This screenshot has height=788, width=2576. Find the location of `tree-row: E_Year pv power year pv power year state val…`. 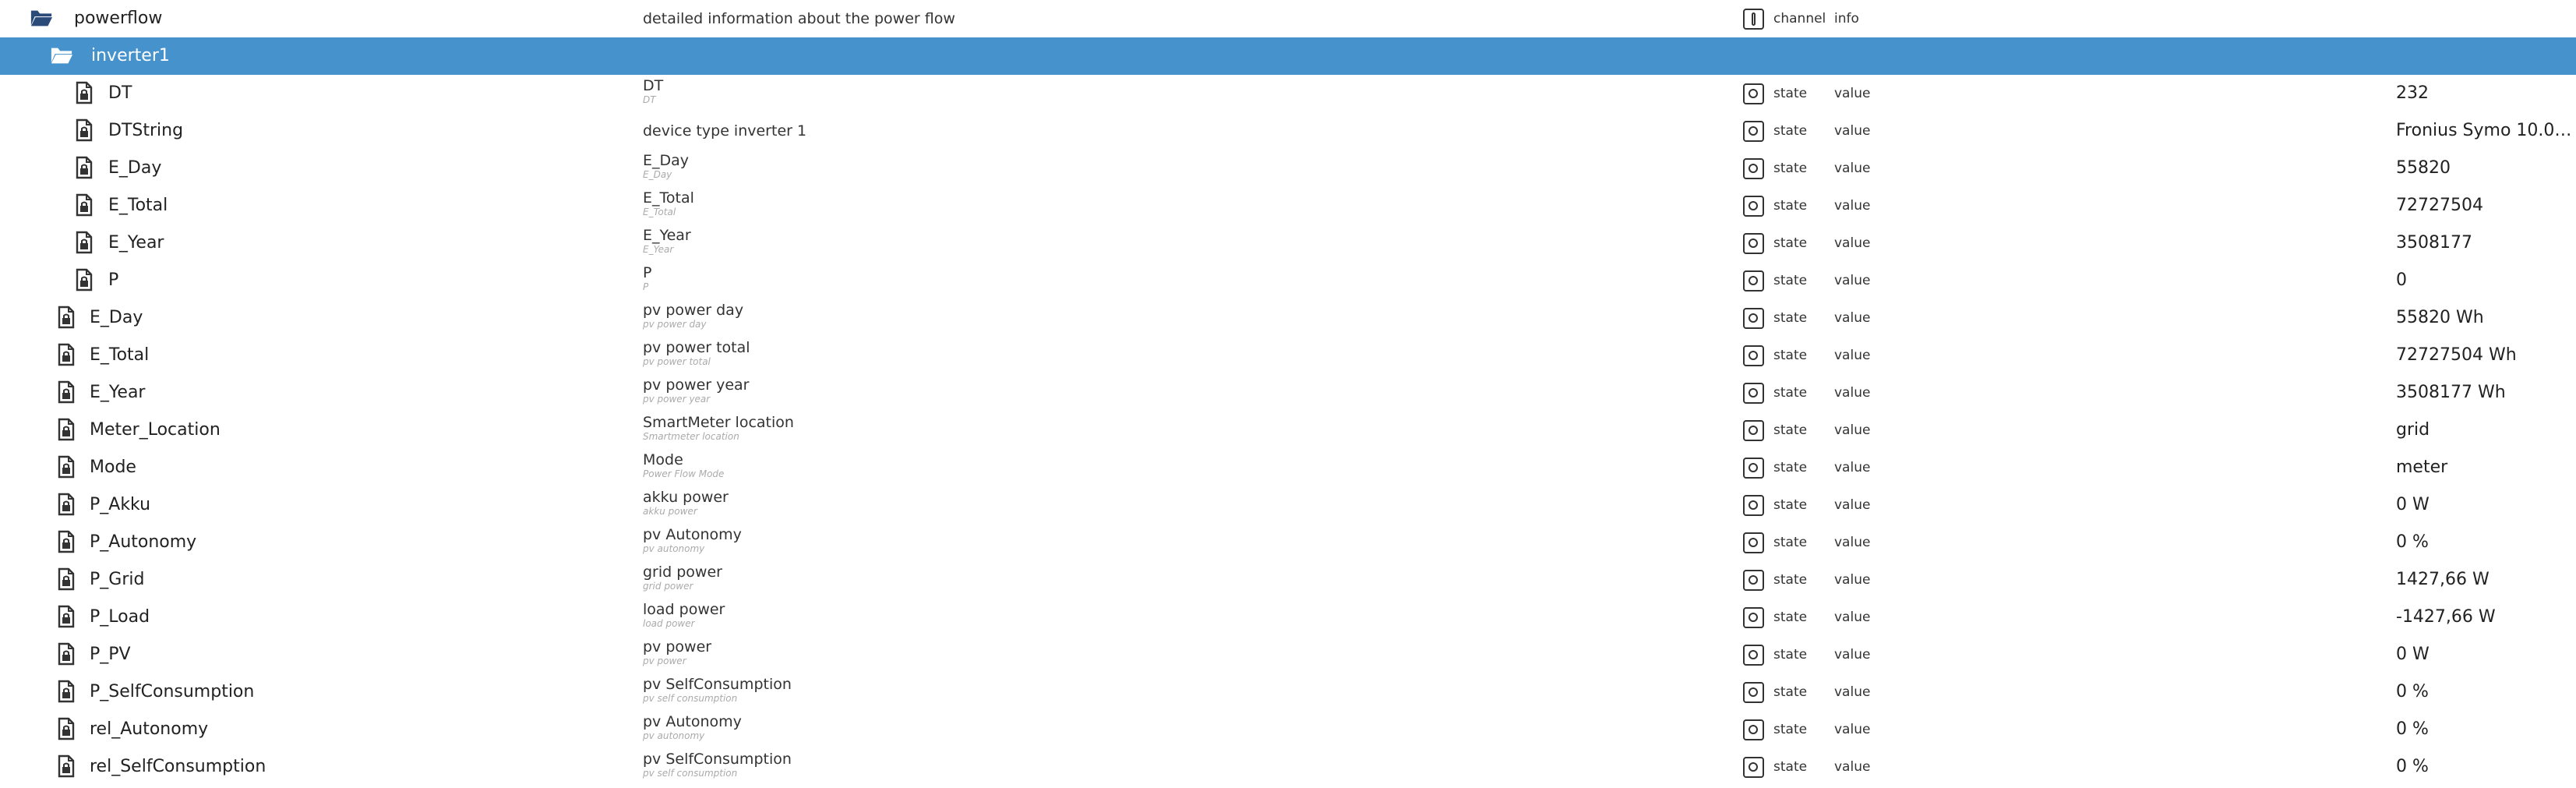

tree-row: E_Year pv power year pv power year state val… is located at coordinates (1288, 393).